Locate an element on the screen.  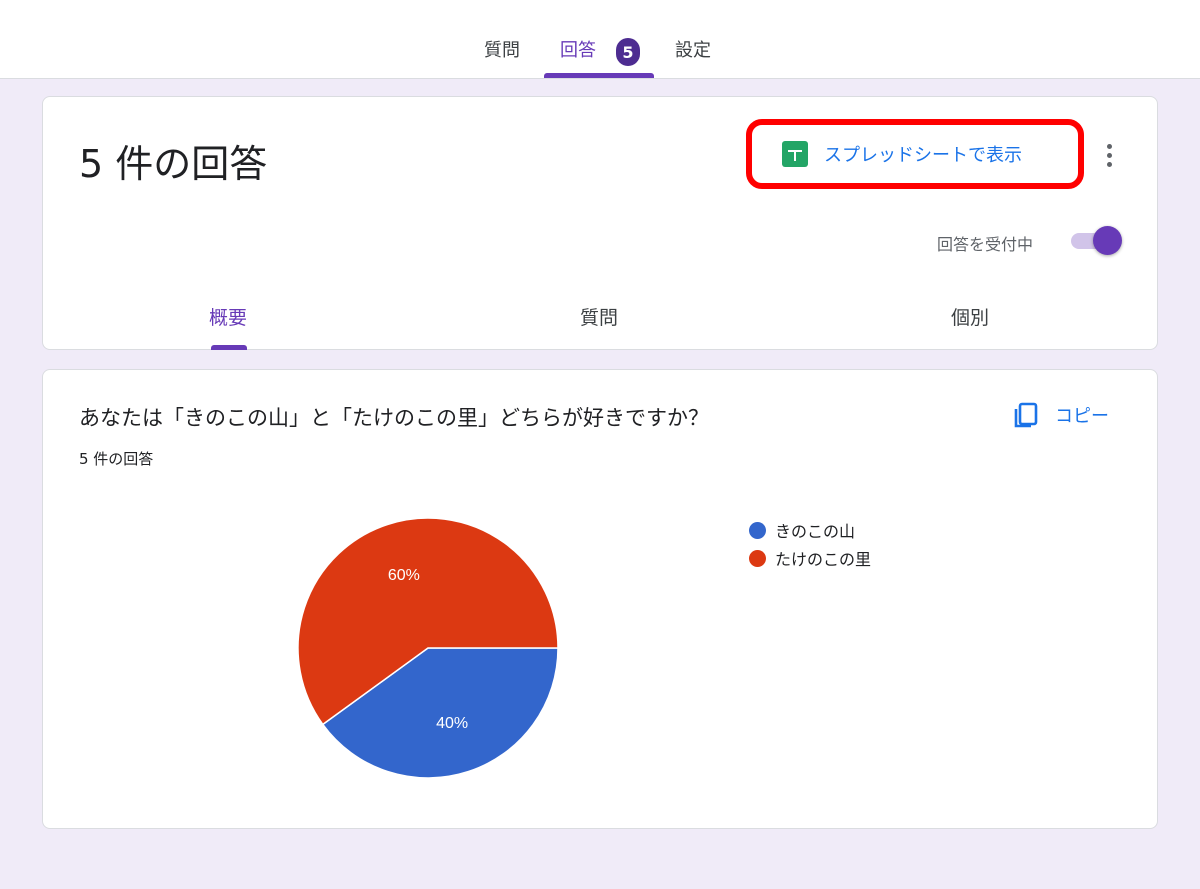
question-title: あなたは「きのこの山」と「たけのこの里」どちらが好きですか？ is located at coordinates (394, 418).